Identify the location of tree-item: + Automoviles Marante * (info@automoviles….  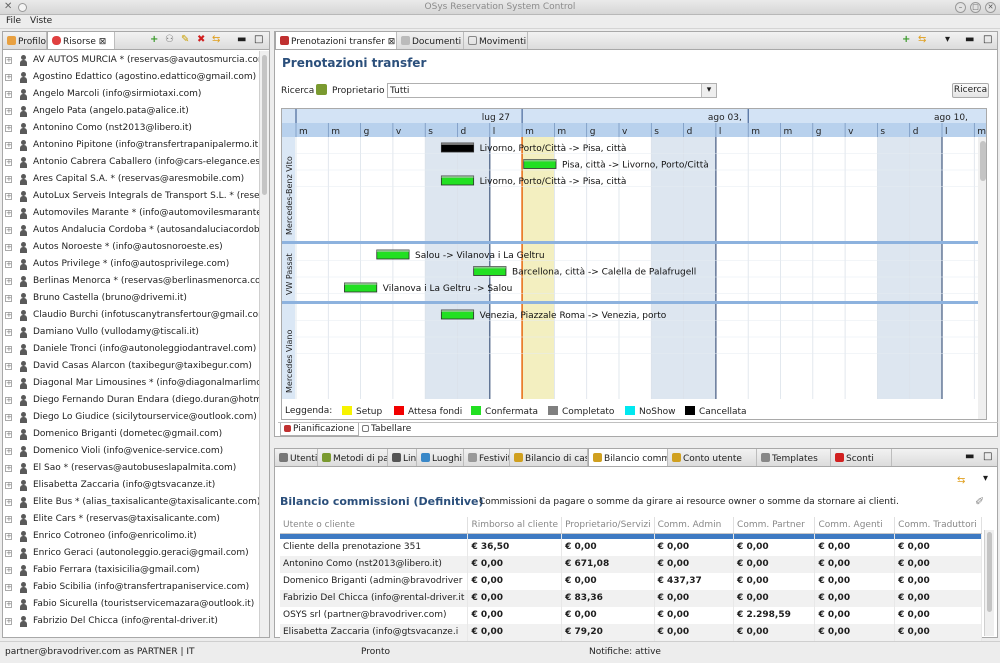
(131, 213).